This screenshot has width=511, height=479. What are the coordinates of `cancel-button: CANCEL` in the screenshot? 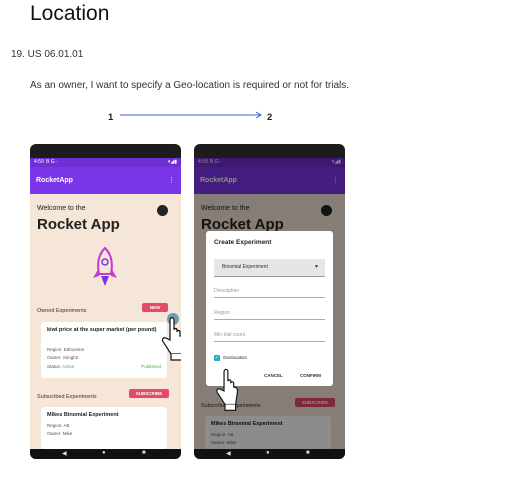 It's located at (273, 375).